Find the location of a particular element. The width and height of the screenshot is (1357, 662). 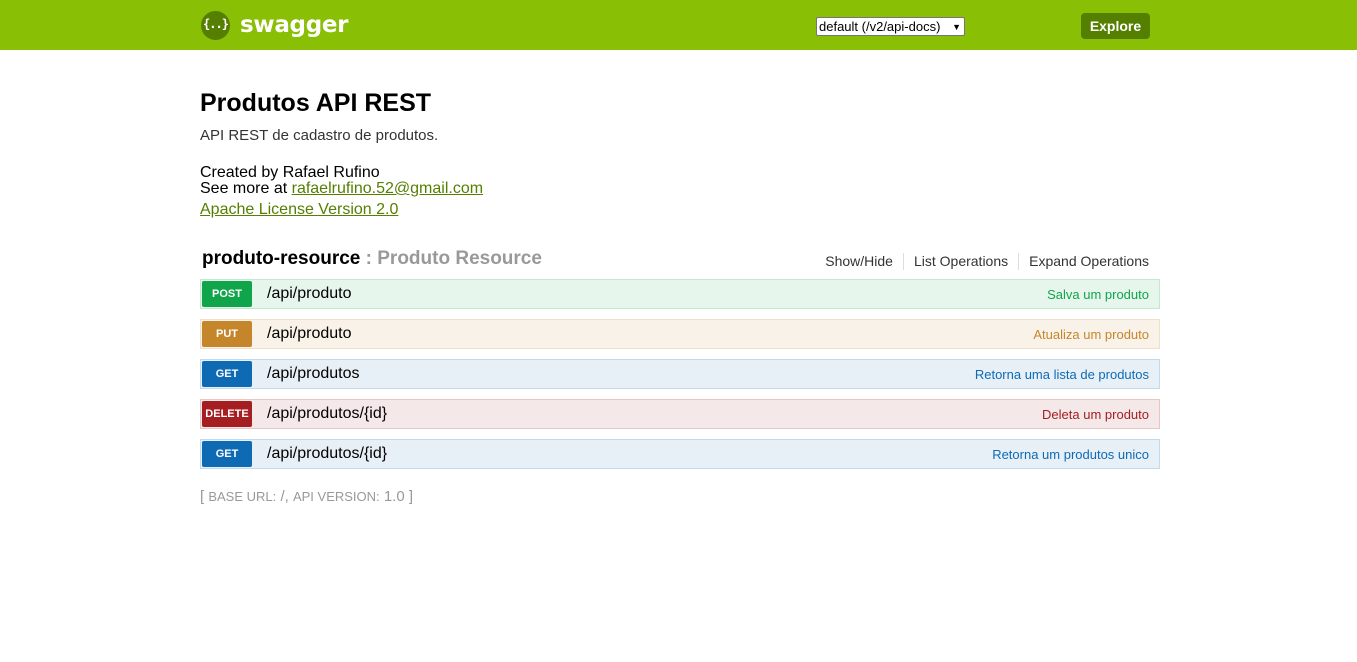

swagger-logo-text: swagger is located at coordinates (294, 24).